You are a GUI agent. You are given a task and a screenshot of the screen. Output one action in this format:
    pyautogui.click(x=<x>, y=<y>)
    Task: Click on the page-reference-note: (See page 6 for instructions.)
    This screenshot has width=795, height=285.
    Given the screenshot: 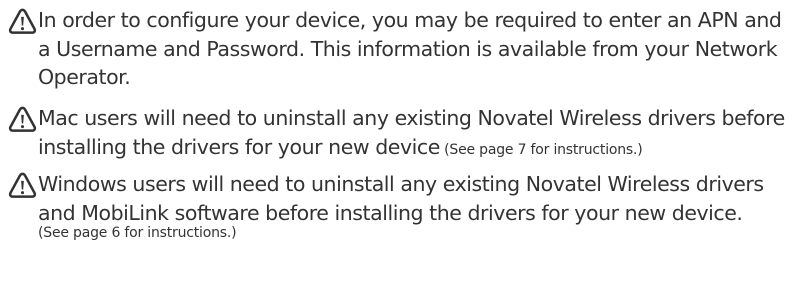 What is the action you would take?
    pyautogui.click(x=137, y=233)
    